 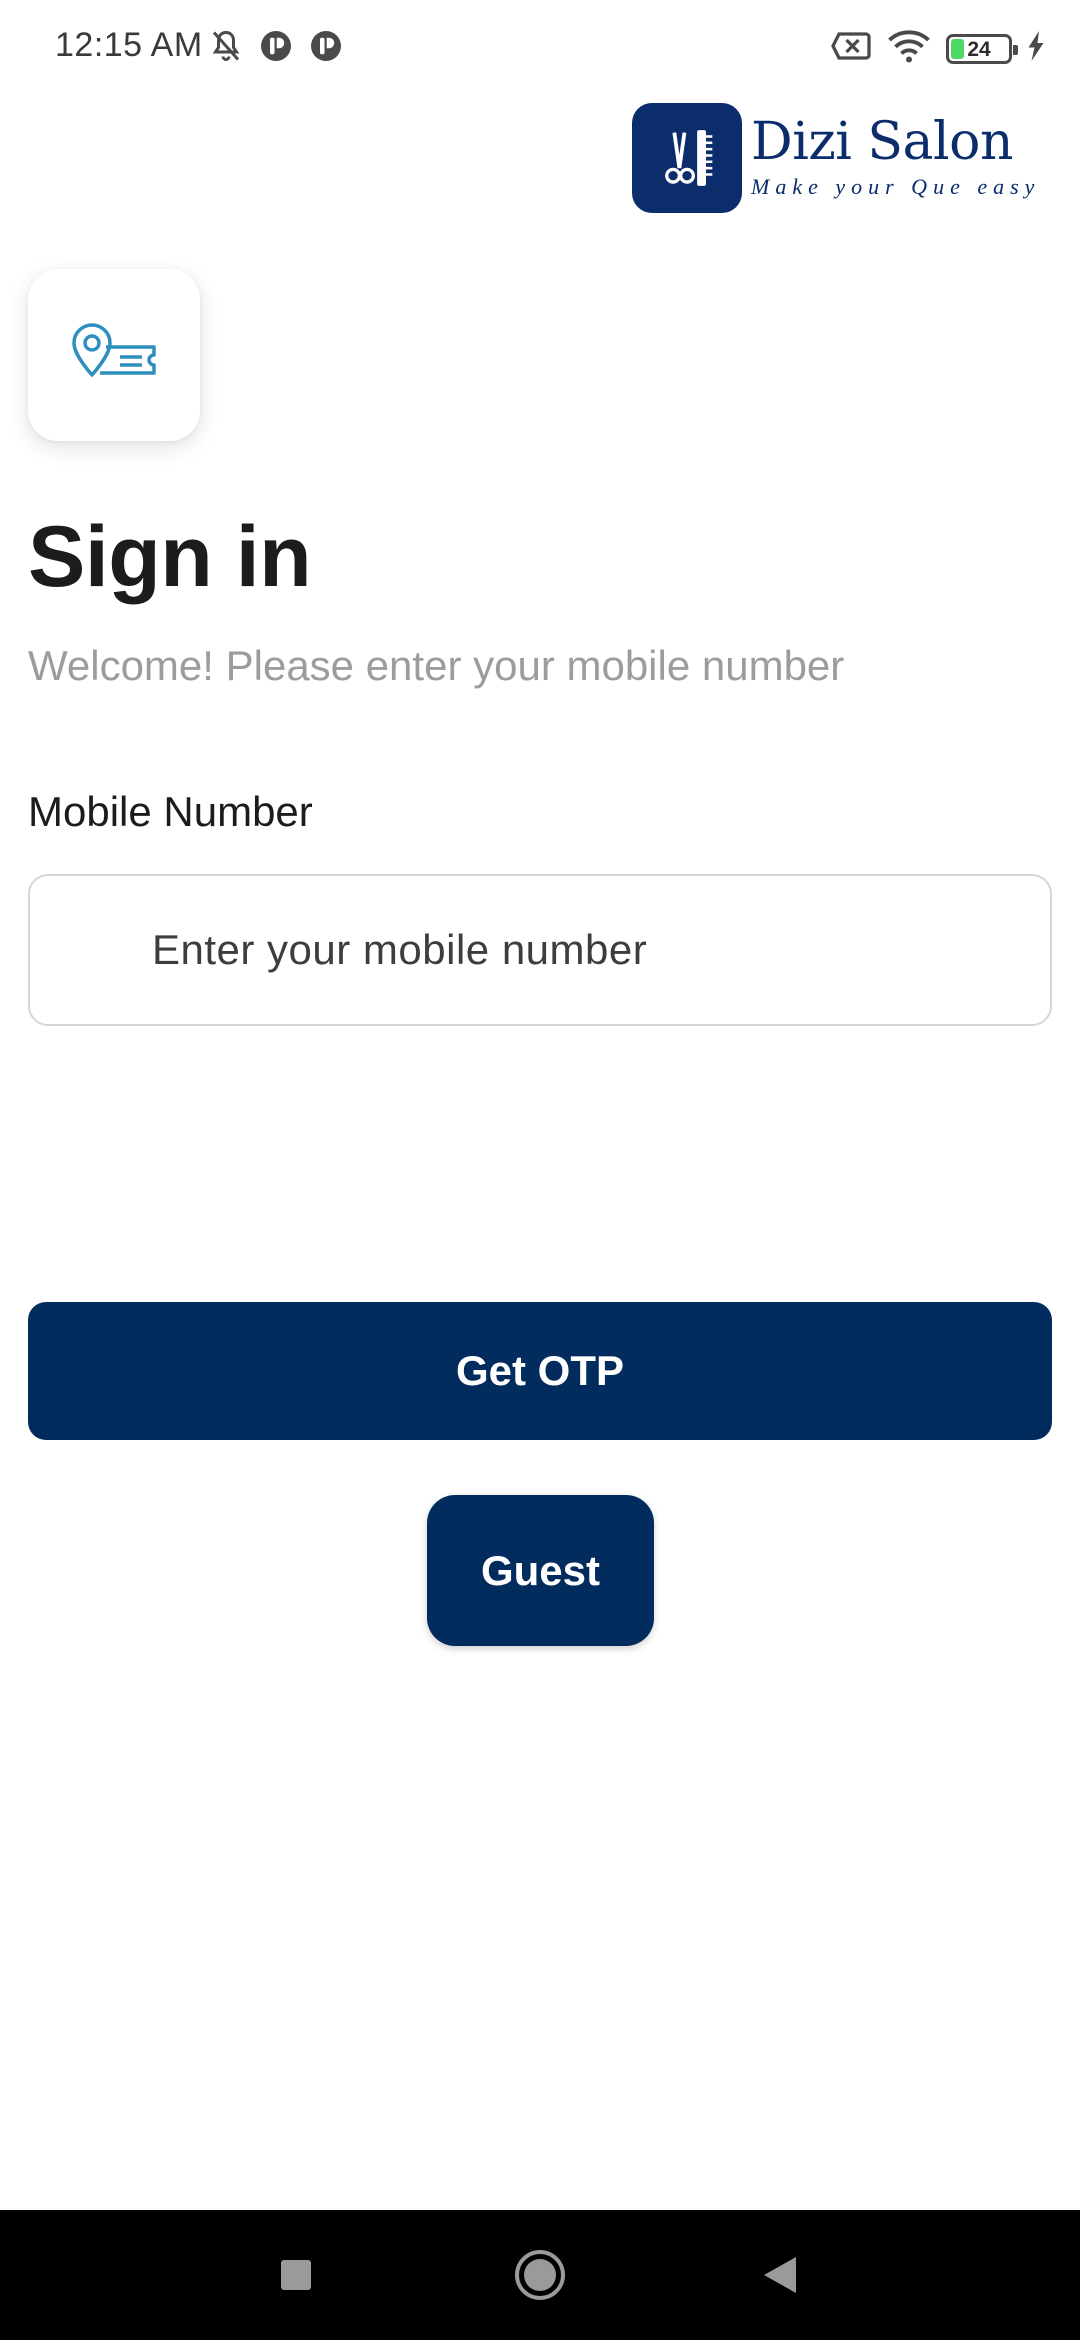 I want to click on home-circle-icon, so click(x=540, y=2275).